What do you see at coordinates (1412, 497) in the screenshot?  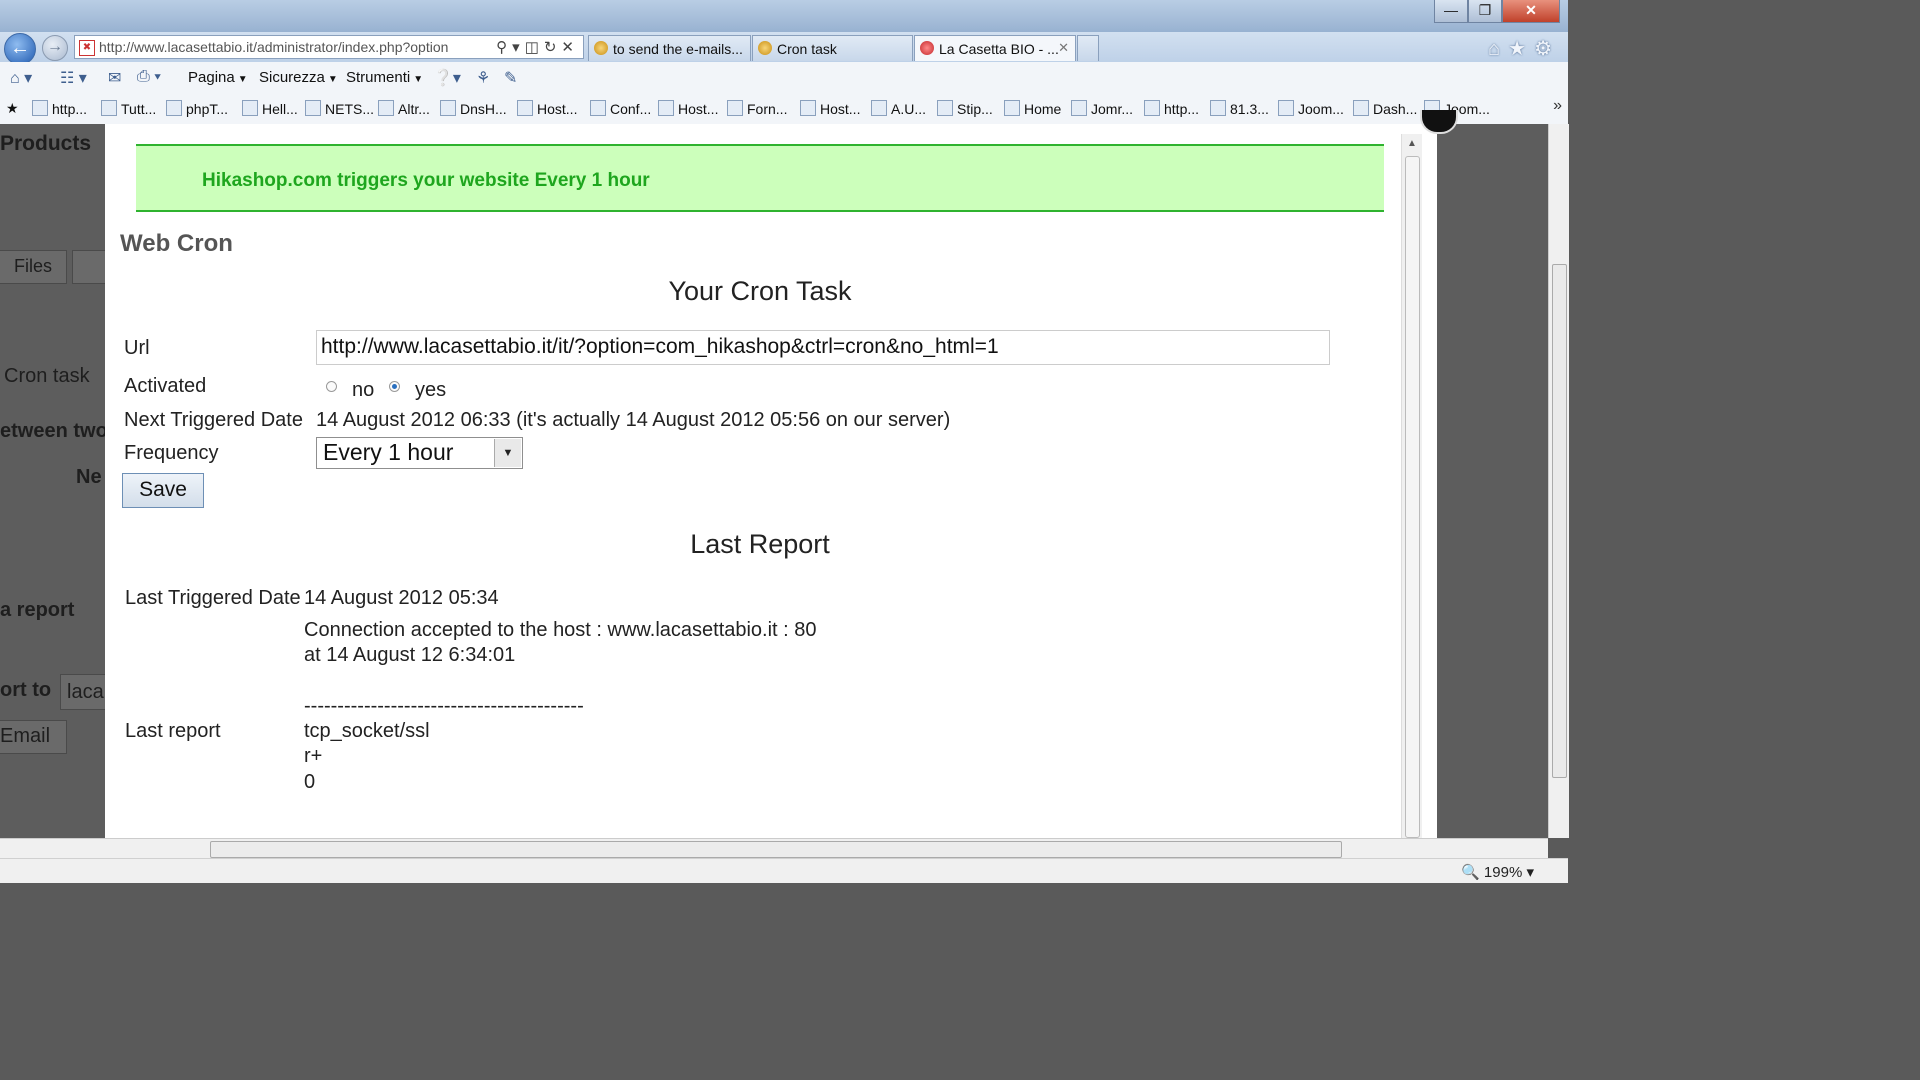 I see `modal-scroll-thumb` at bounding box center [1412, 497].